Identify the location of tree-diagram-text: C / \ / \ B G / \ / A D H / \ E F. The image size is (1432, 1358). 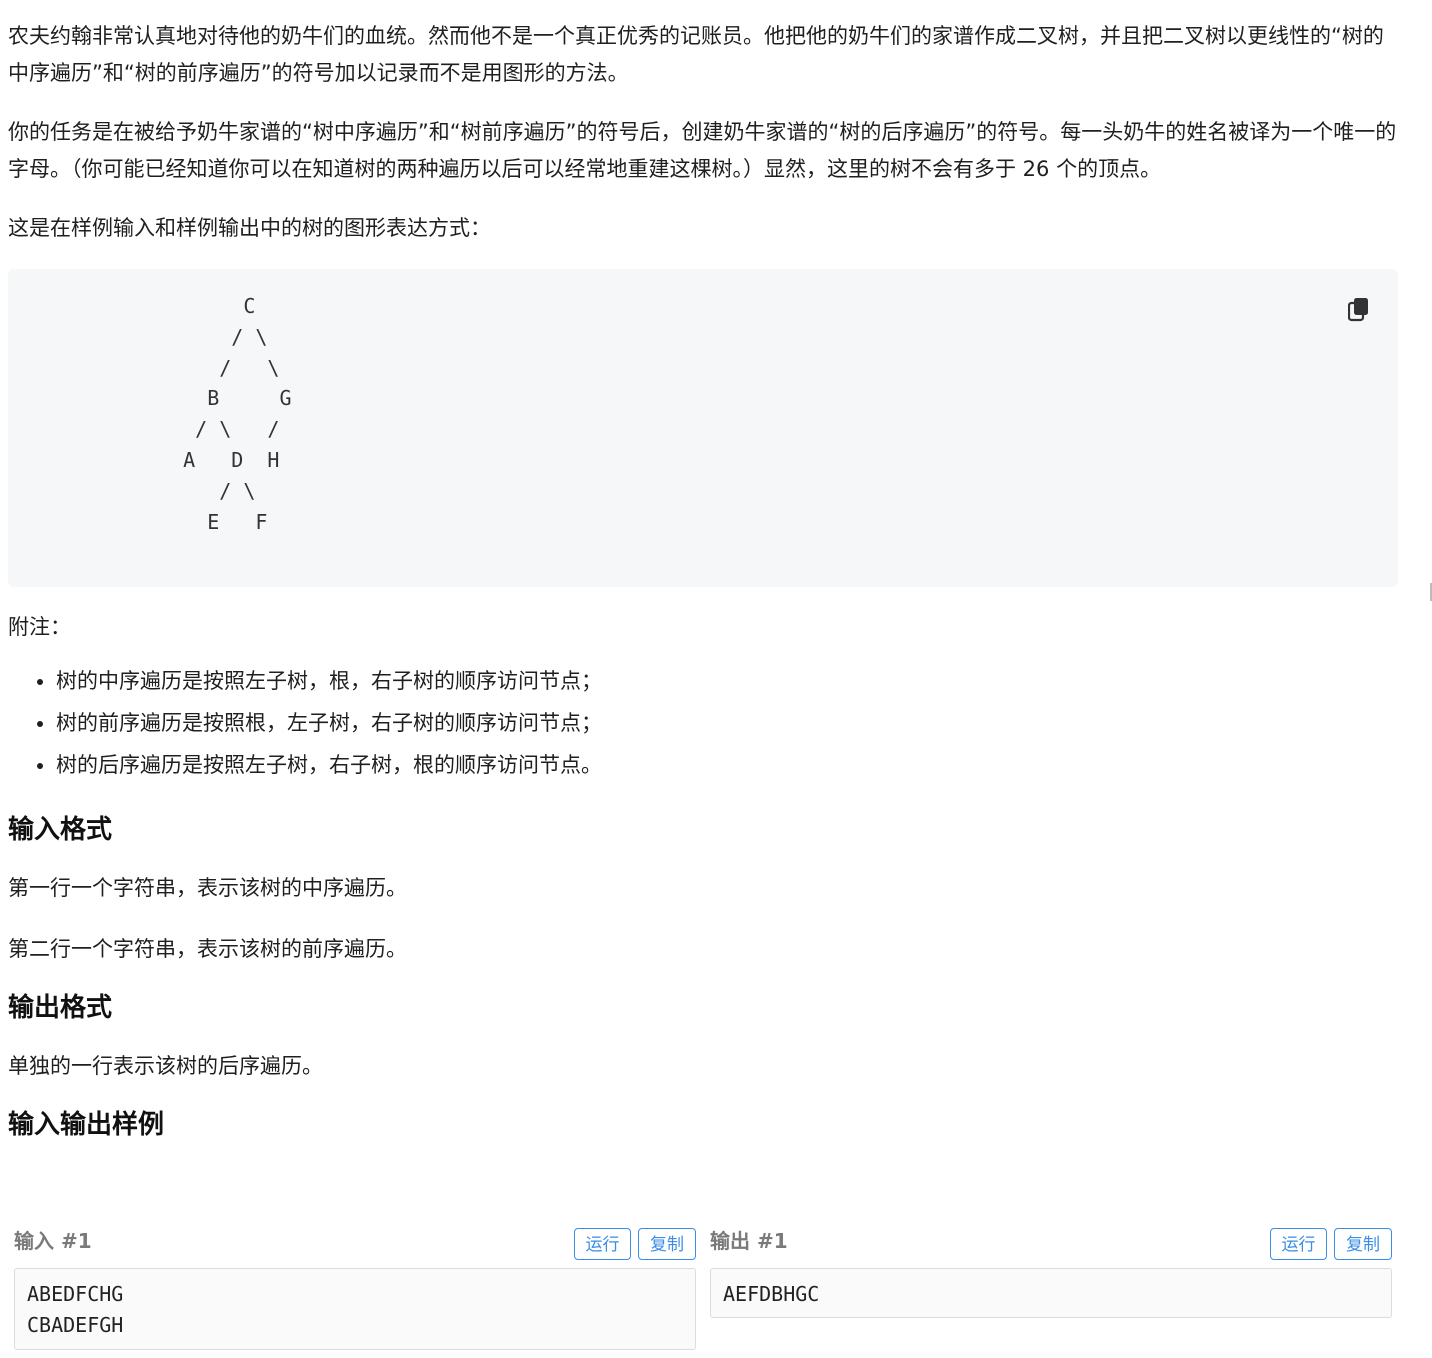
(219, 414).